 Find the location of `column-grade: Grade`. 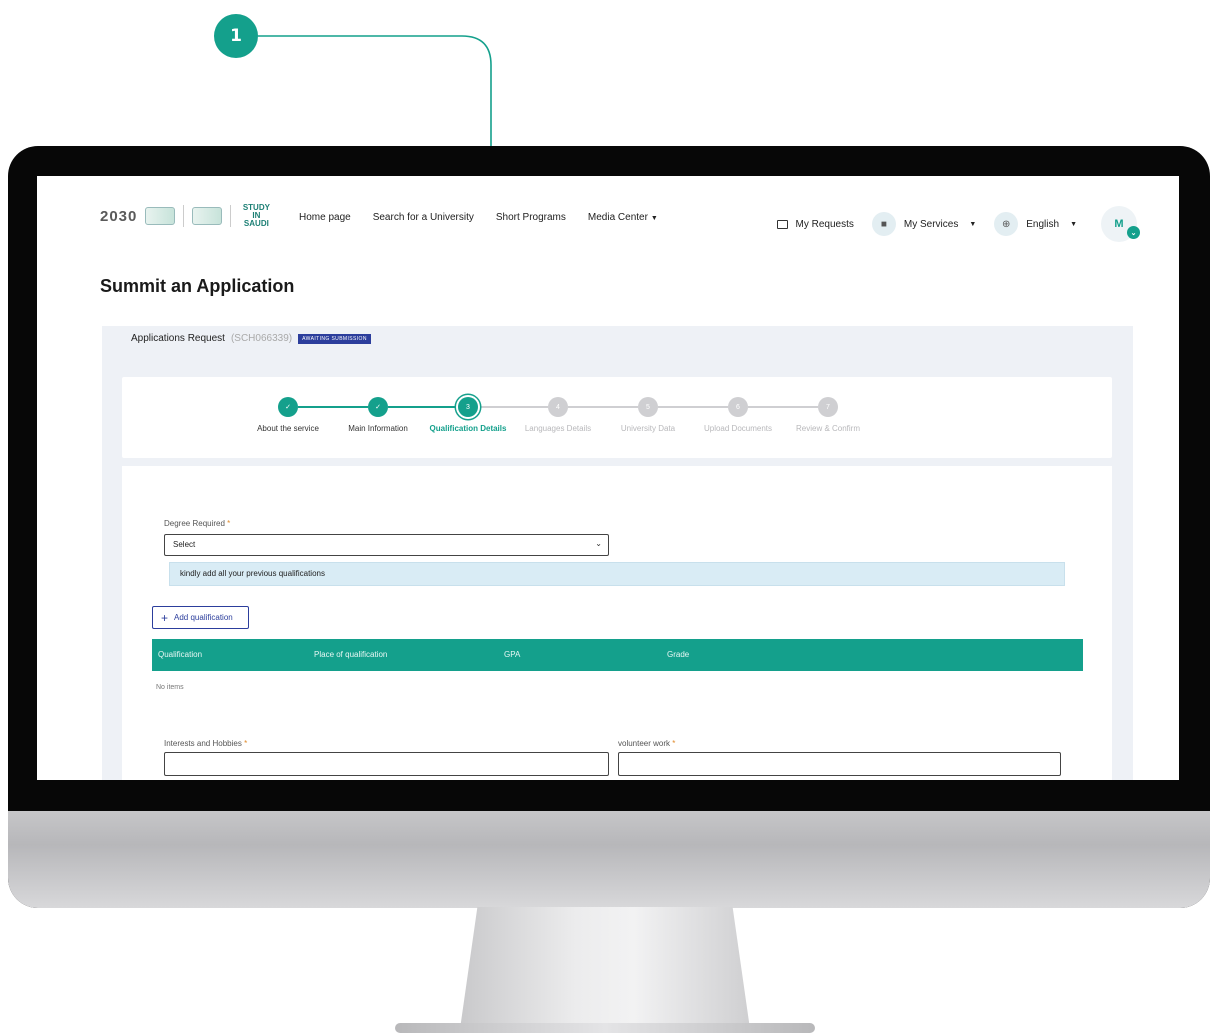

column-grade: Grade is located at coordinates (678, 654).